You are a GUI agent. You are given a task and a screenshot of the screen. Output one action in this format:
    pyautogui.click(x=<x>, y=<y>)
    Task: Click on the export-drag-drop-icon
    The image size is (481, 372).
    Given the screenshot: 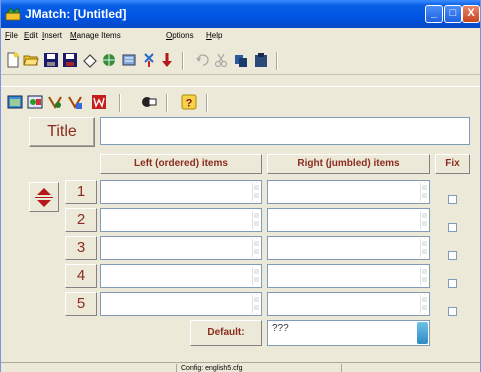 What is the action you would take?
    pyautogui.click(x=35, y=102)
    